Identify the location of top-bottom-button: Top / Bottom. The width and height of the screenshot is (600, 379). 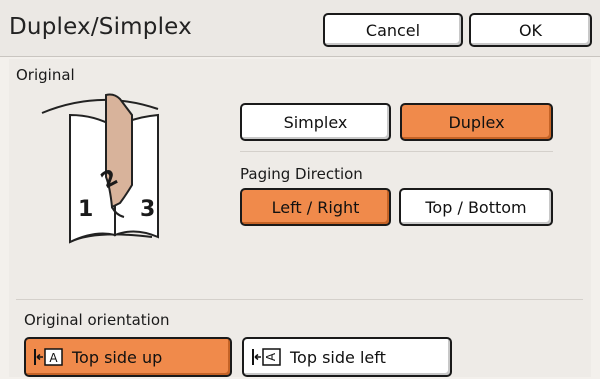
(476, 207).